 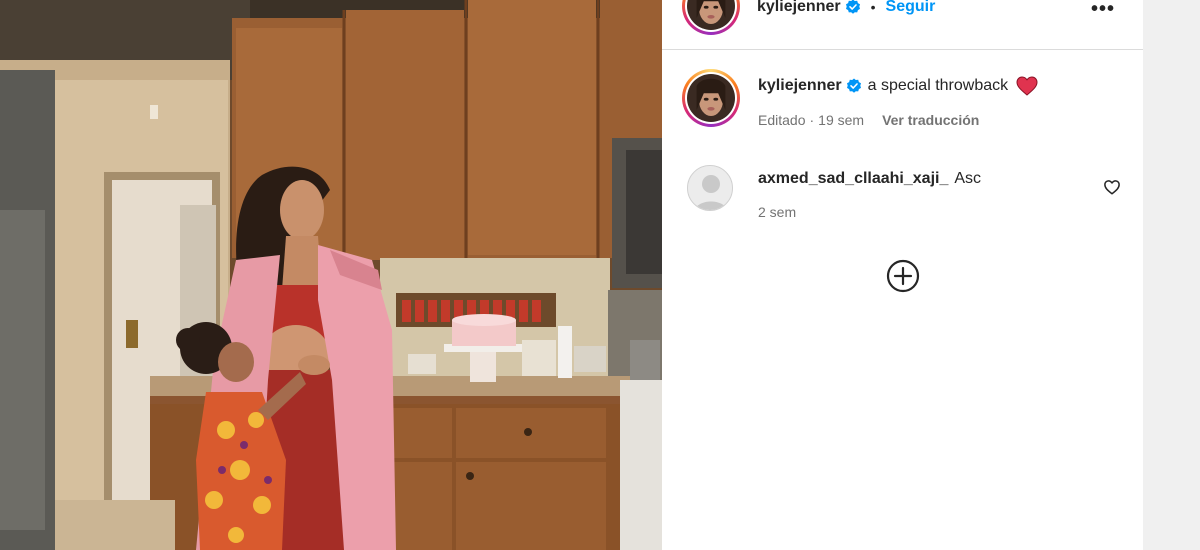 I want to click on author-avatar, so click(x=711, y=17).